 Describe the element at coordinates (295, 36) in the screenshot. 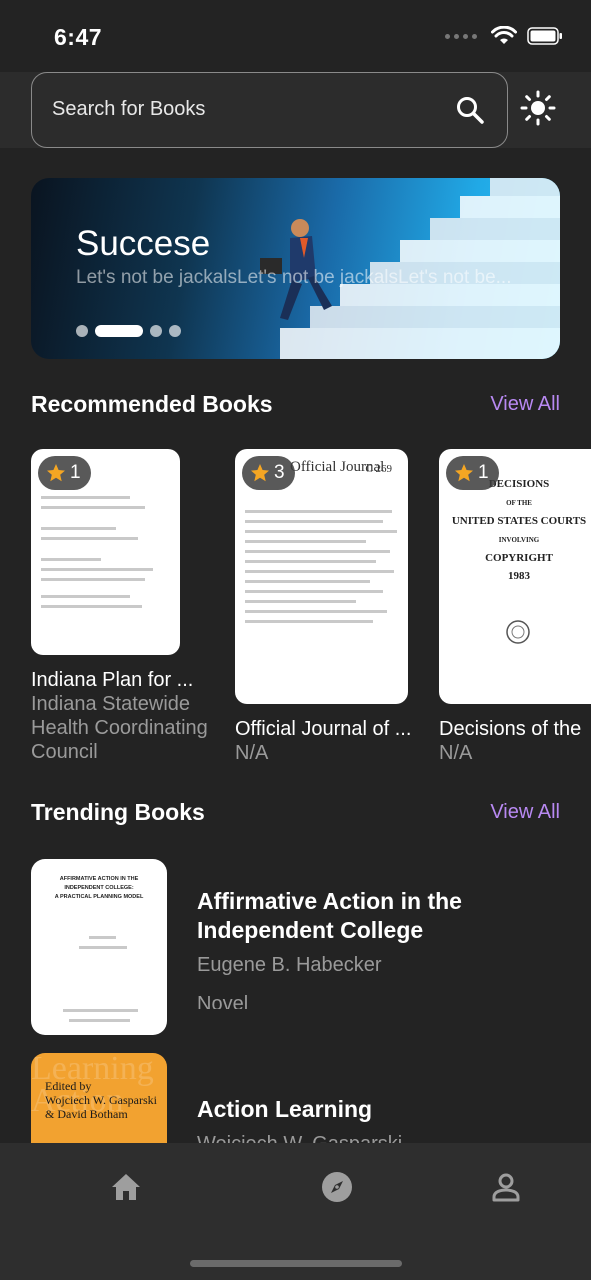

I see `status-bar: 6:47` at that location.